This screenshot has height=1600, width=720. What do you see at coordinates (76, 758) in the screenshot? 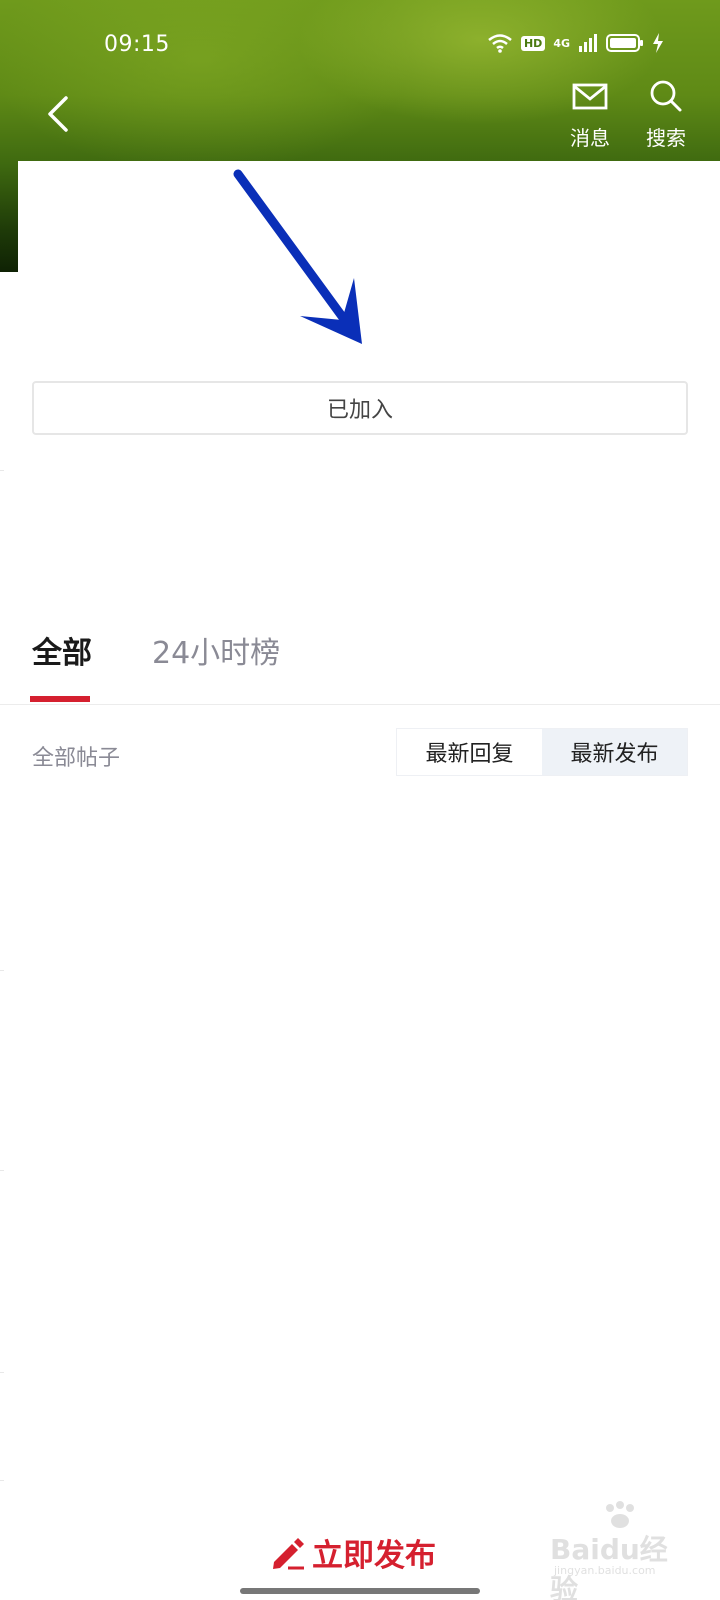
I see `all-posts-label: 全部帖子` at bounding box center [76, 758].